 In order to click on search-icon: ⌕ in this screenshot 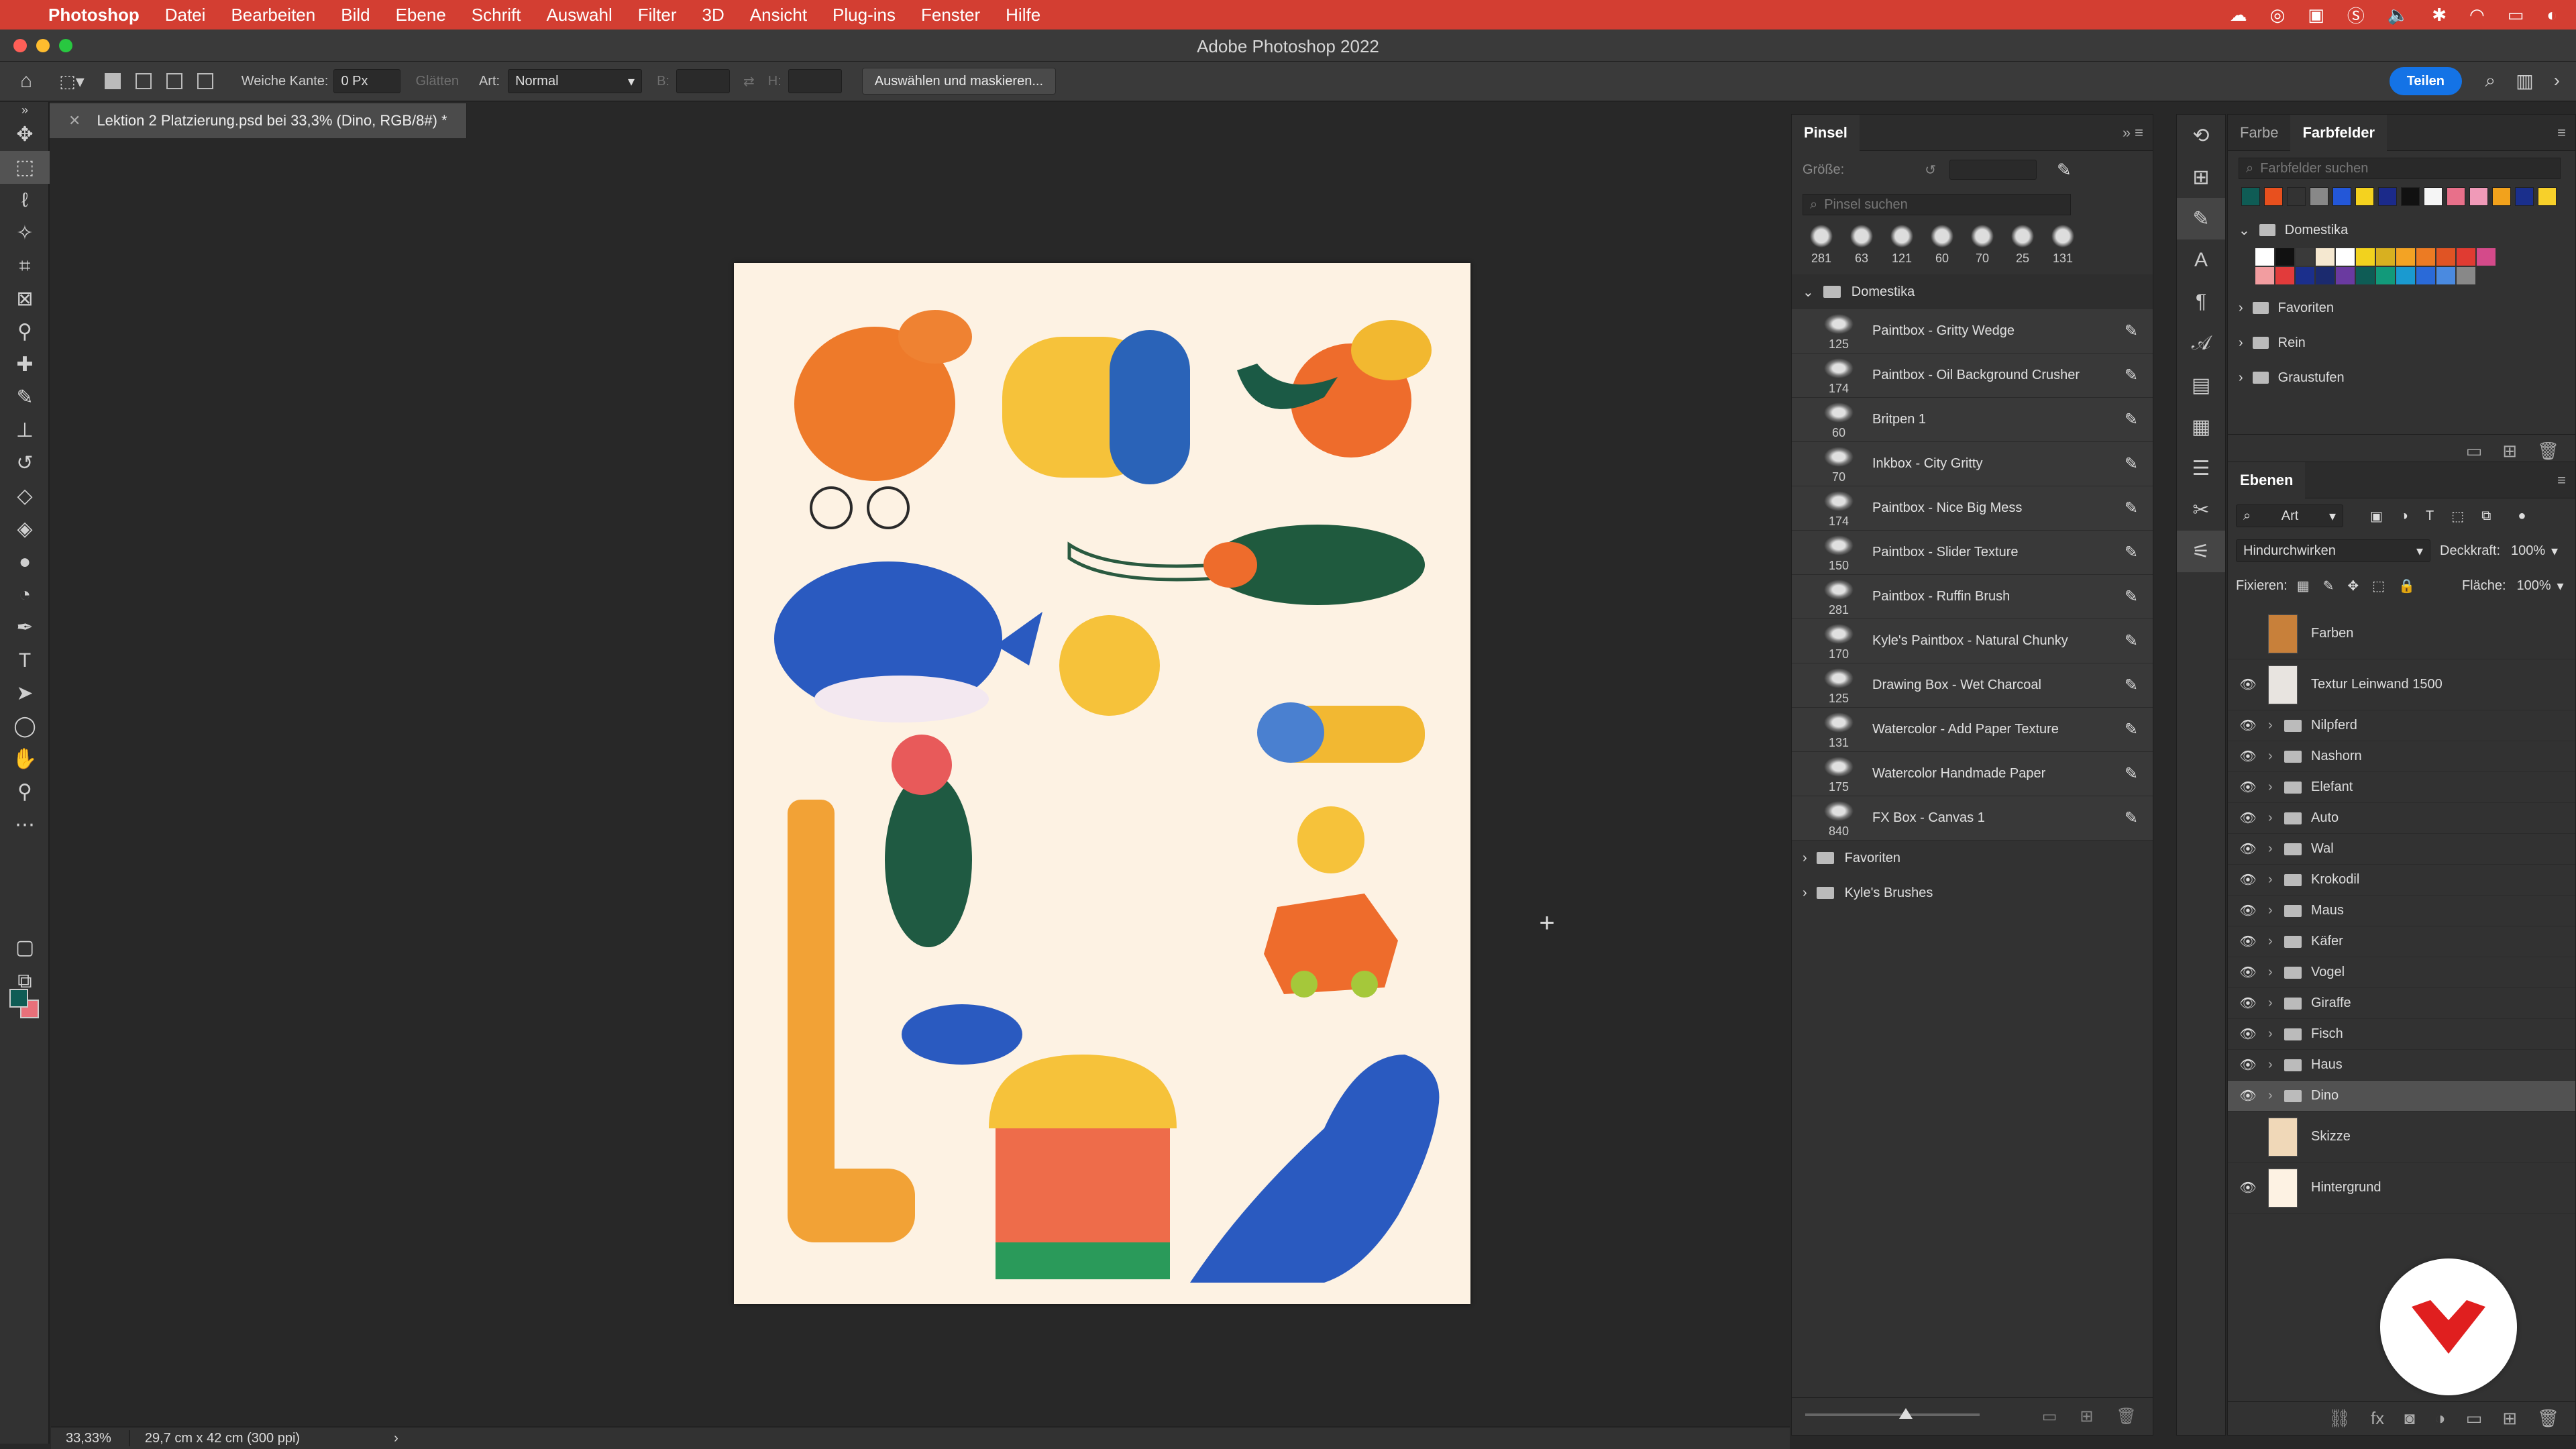, I will do `click(2490, 81)`.